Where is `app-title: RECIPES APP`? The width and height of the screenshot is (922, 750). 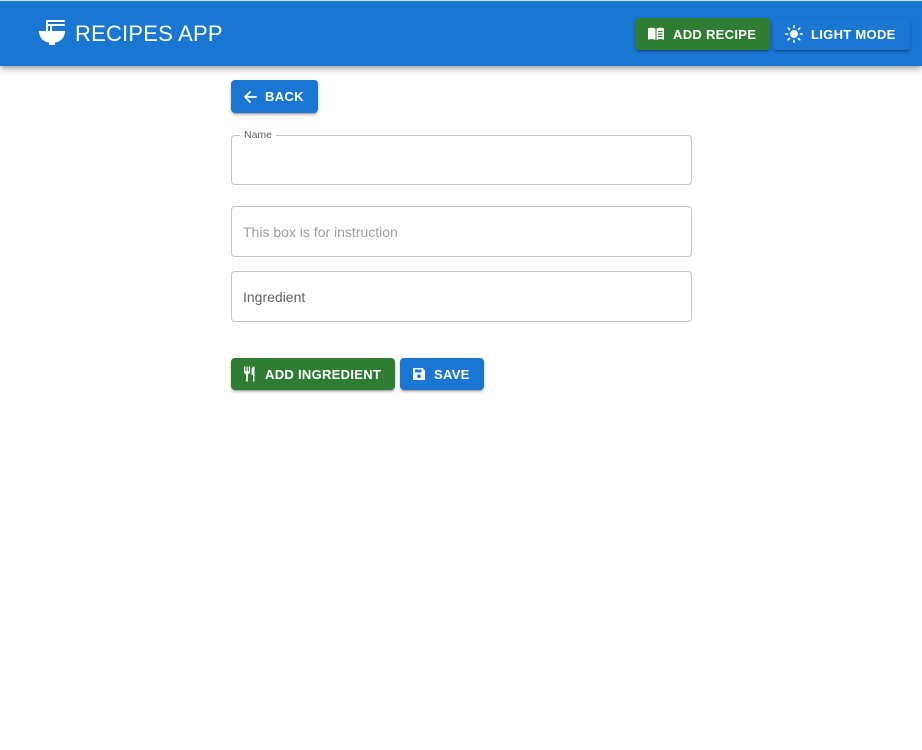 app-title: RECIPES APP is located at coordinates (149, 33).